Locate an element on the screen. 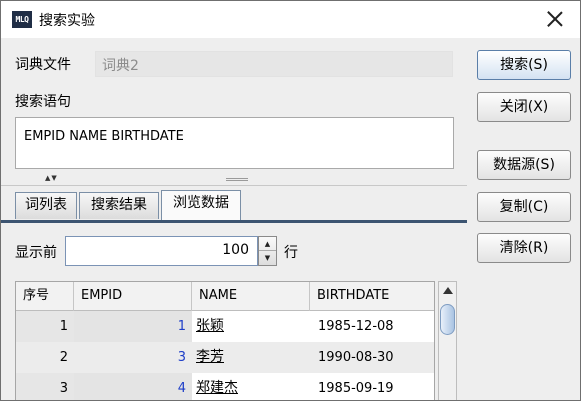  query-label: 搜索语句 is located at coordinates (43, 102).